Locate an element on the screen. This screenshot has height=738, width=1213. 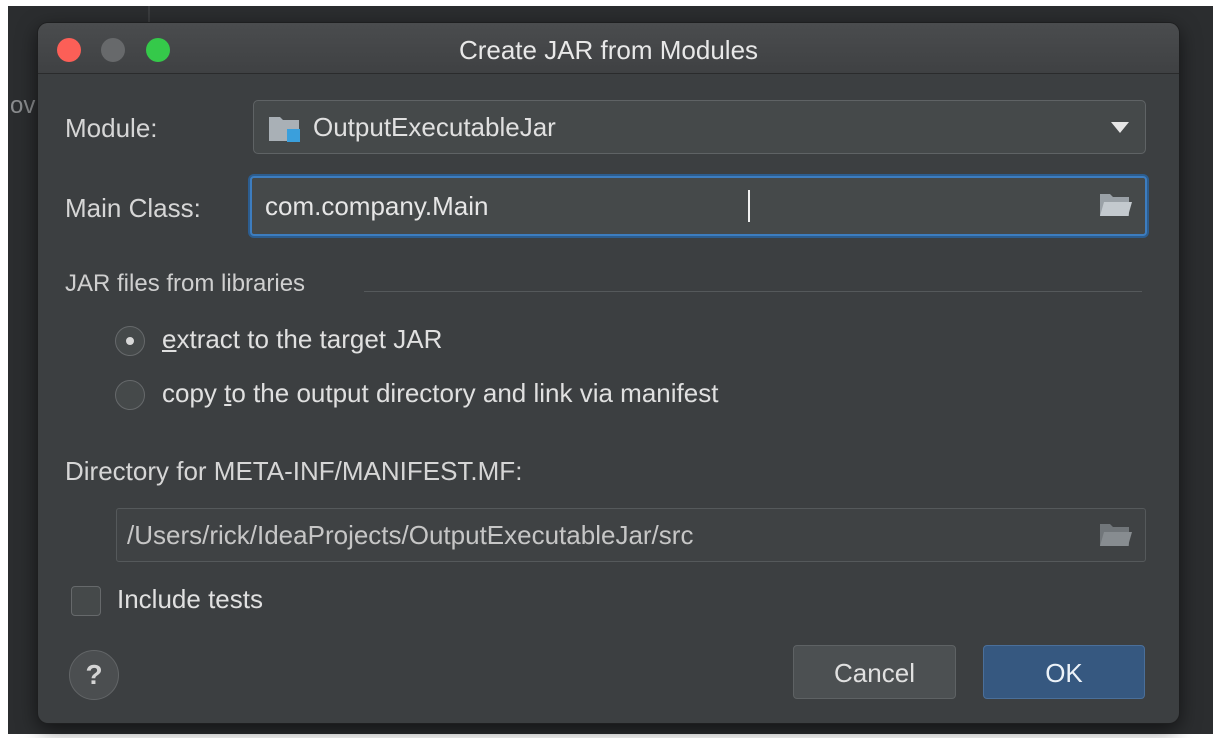
title-bar: Create JAR from Modules is located at coordinates (608, 48).